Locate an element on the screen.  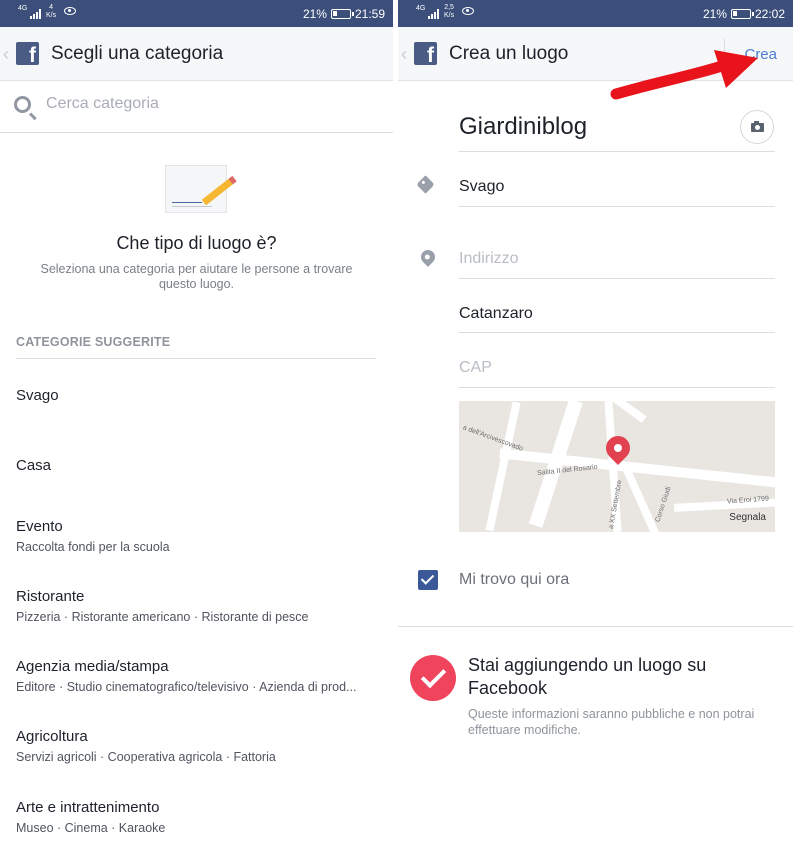
clock: 22:02 is located at coordinates (769, 14).